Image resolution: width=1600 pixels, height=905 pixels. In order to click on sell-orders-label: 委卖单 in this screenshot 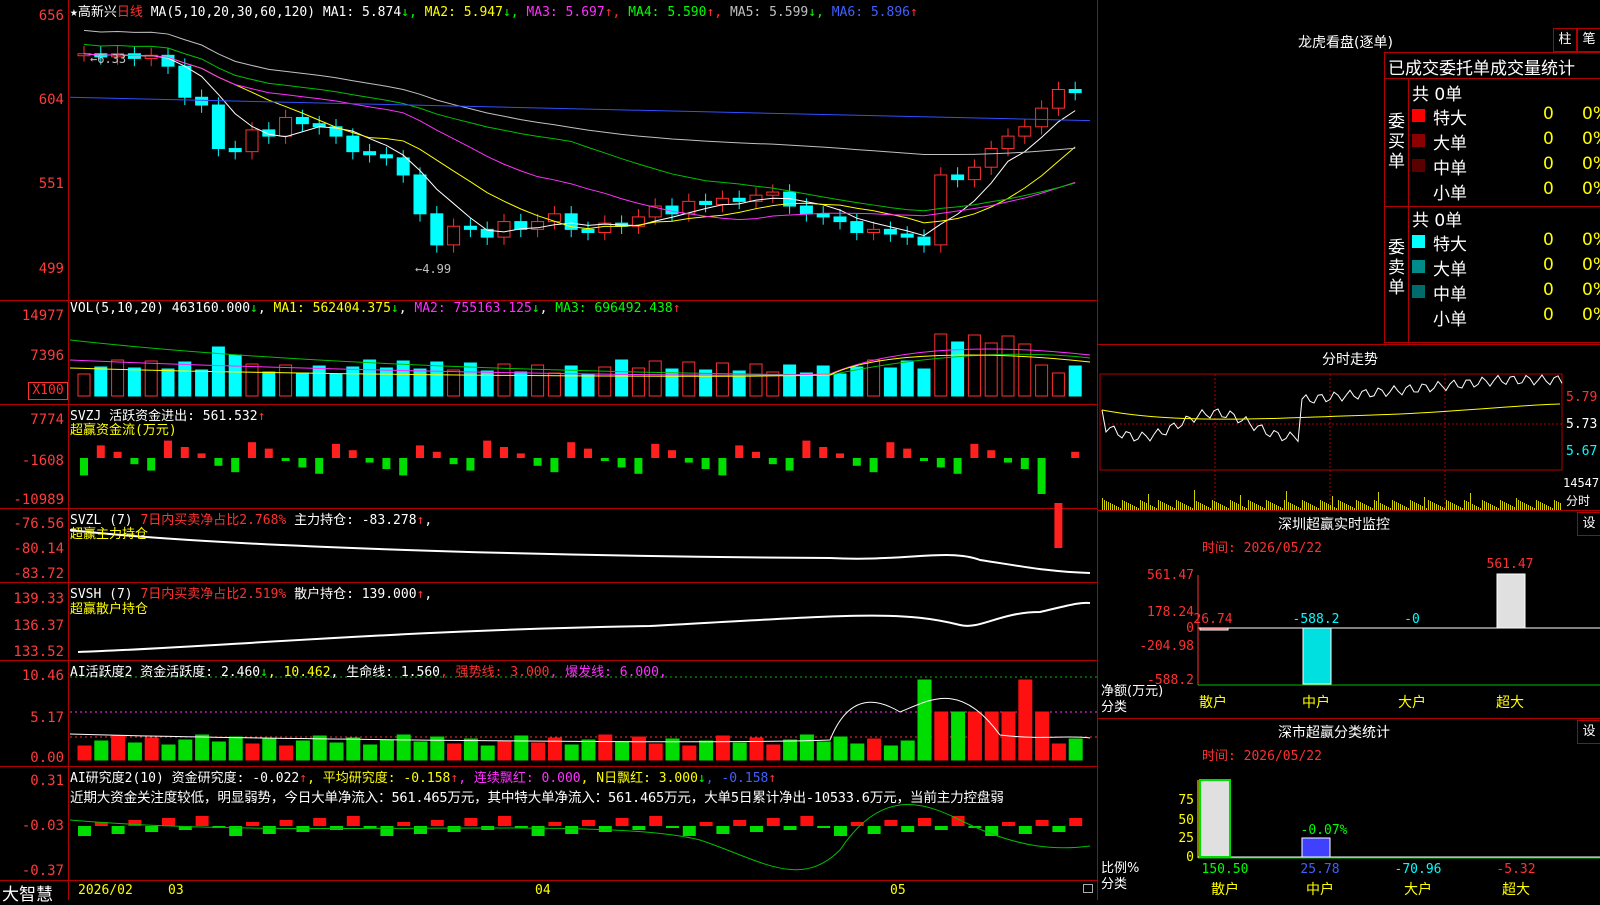, I will do `click(1396, 268)`.